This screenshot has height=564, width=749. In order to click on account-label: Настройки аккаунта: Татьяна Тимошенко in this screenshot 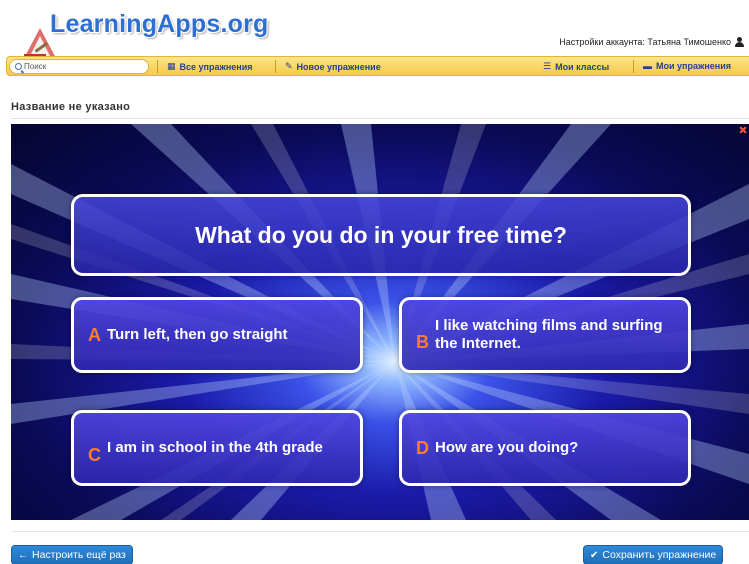, I will do `click(645, 42)`.